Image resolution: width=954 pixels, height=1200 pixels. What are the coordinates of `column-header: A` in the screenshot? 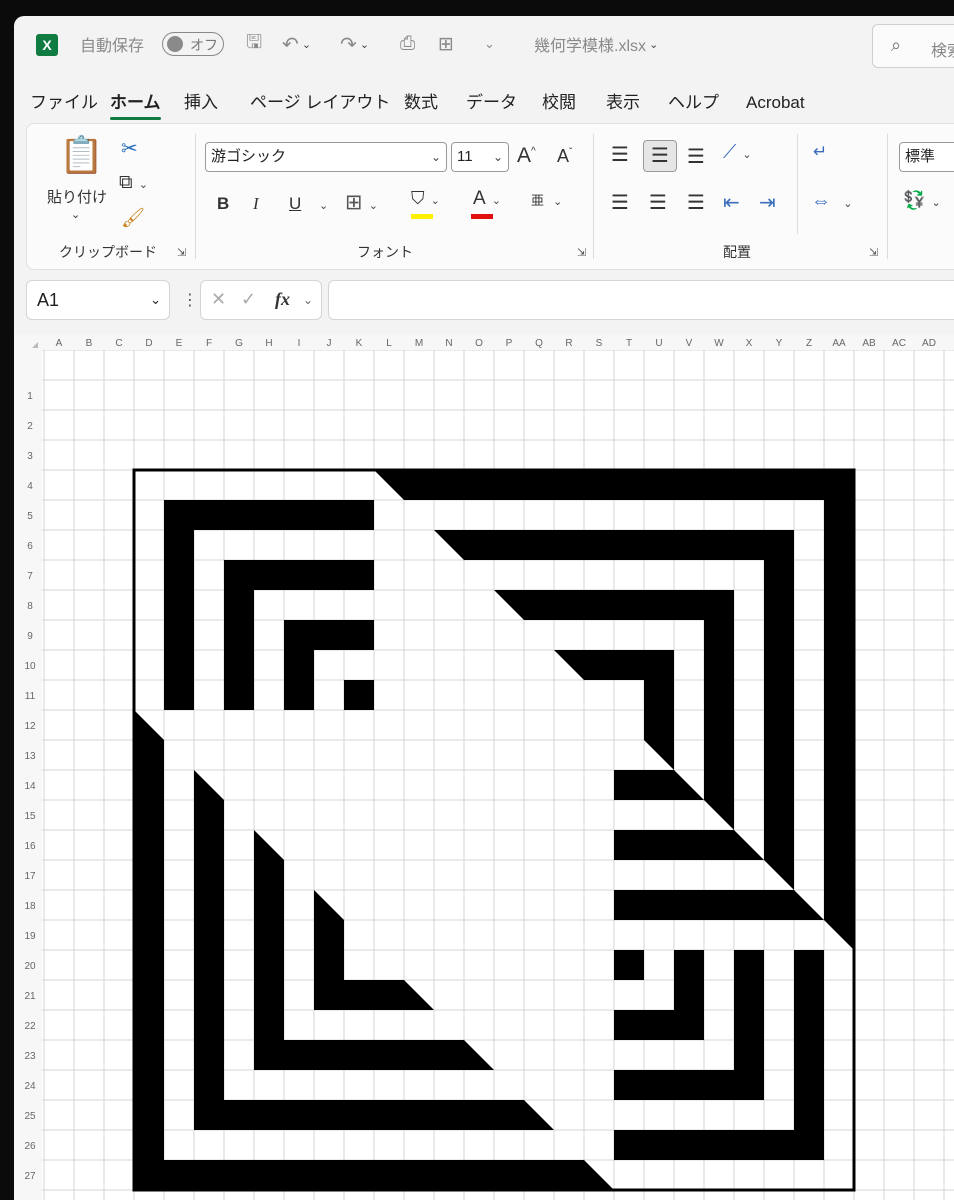 It's located at (59, 343).